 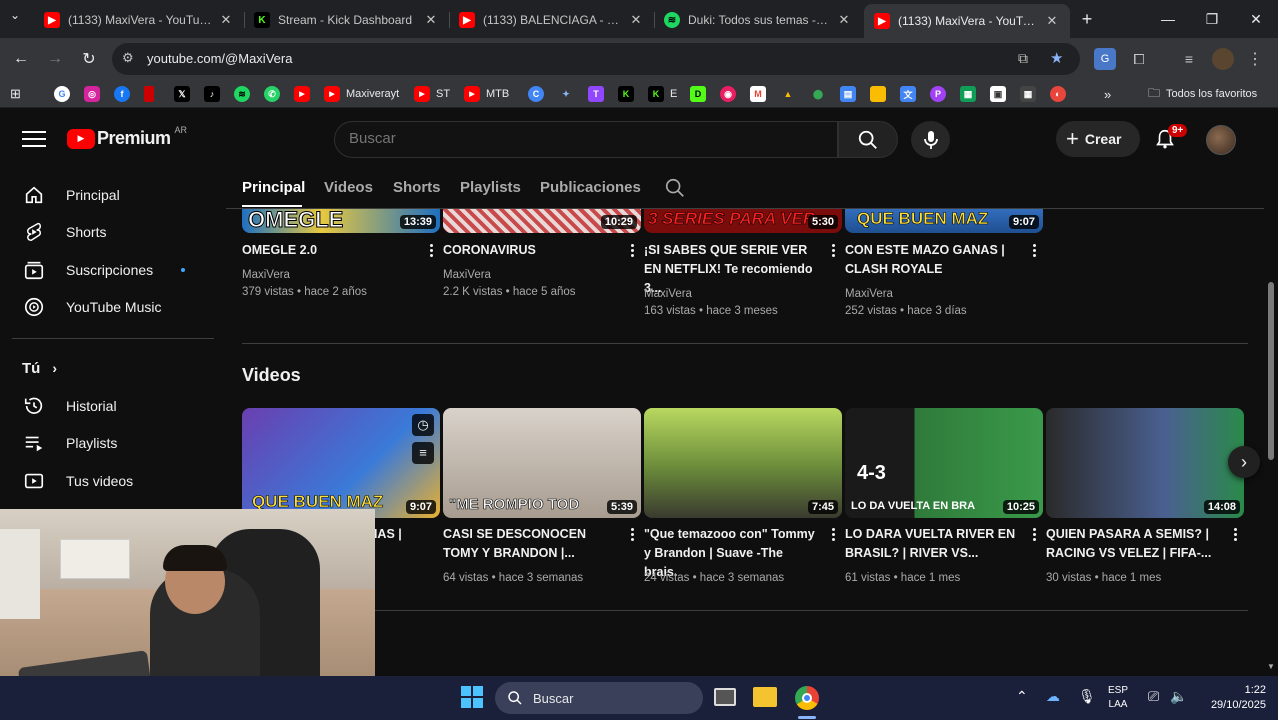 What do you see at coordinates (1255, 59) in the screenshot?
I see `chrome-menu-icon: ⋮` at bounding box center [1255, 59].